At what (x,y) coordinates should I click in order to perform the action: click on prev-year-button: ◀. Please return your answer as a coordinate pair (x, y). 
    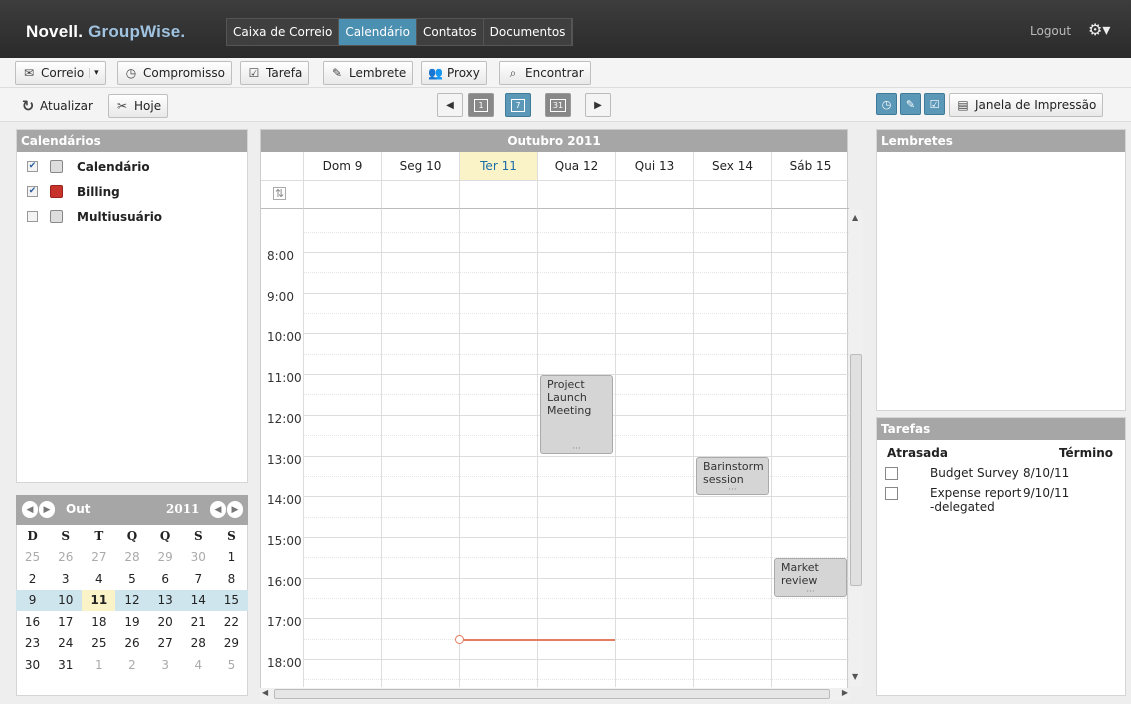
    Looking at the image, I should click on (218, 509).